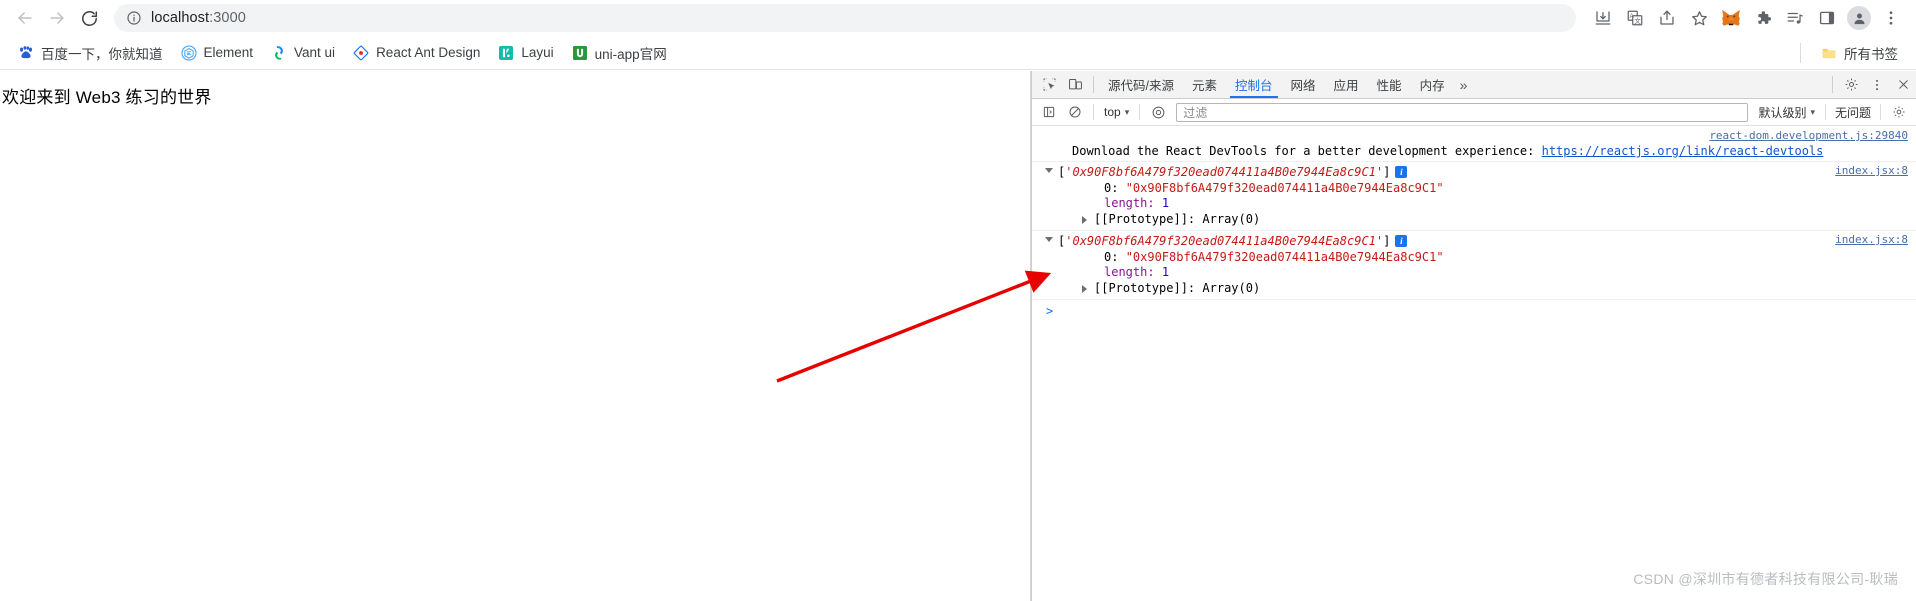 Image resolution: width=1916 pixels, height=601 pixels. Describe the element at coordinates (1474, 311) in the screenshot. I see `console-prompt: >` at that location.